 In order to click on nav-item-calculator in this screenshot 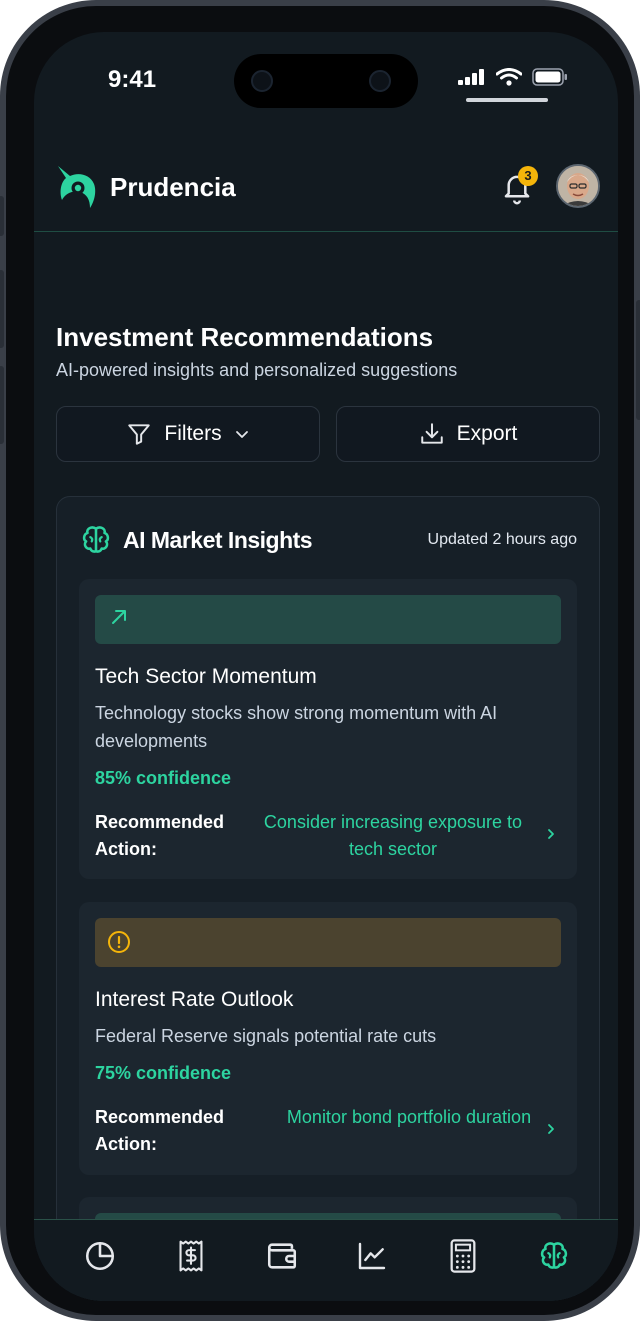, I will do `click(463, 1256)`.